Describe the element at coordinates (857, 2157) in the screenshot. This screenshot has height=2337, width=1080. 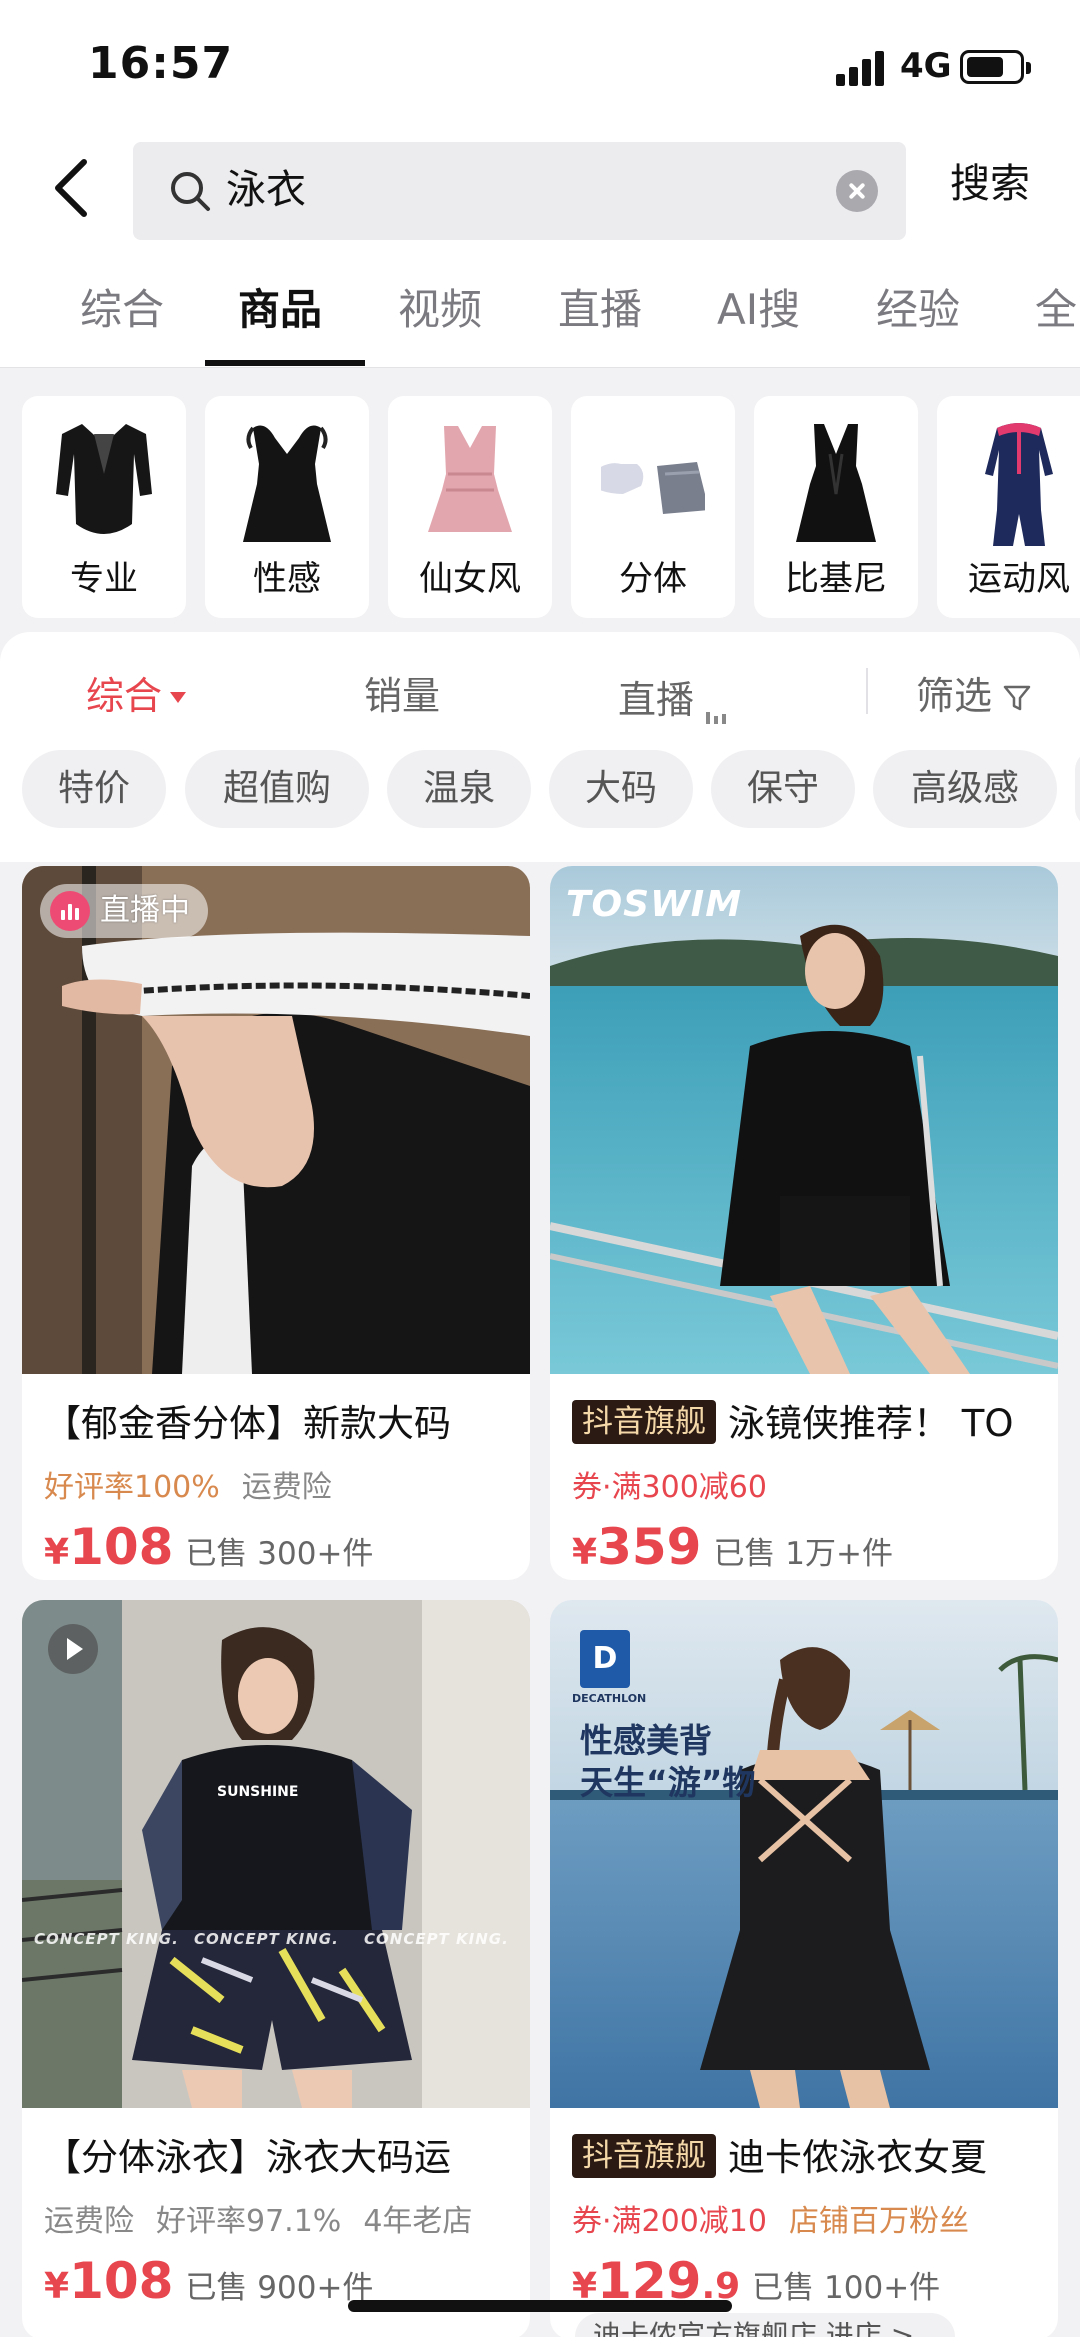
I see `product-title-text: 迪卡侬泳衣女夏` at that location.